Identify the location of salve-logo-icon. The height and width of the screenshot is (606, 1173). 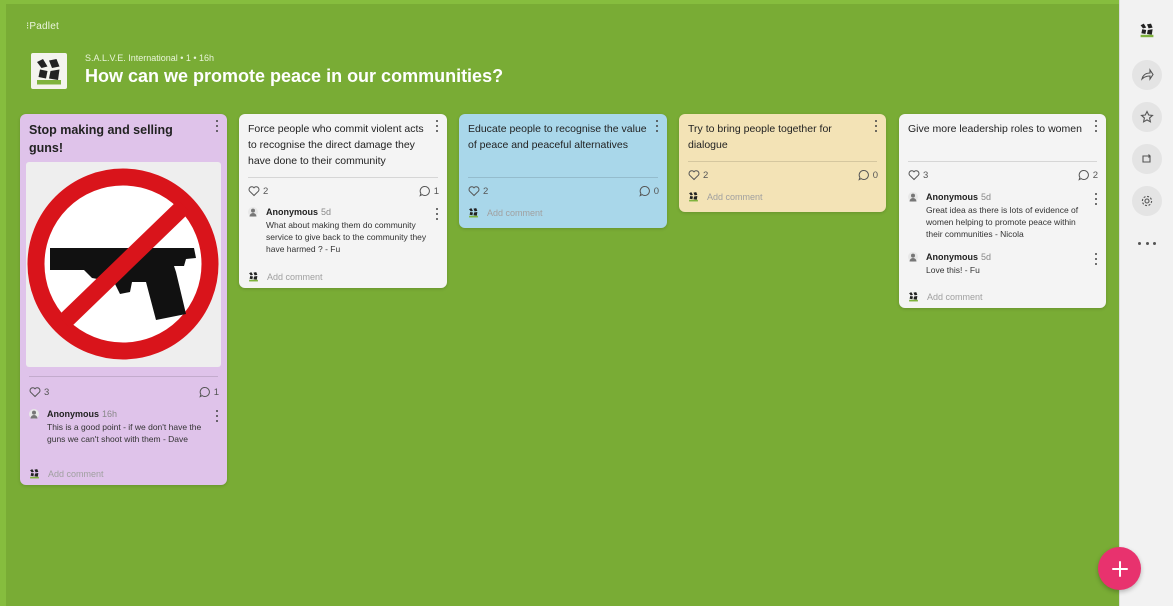
(49, 71).